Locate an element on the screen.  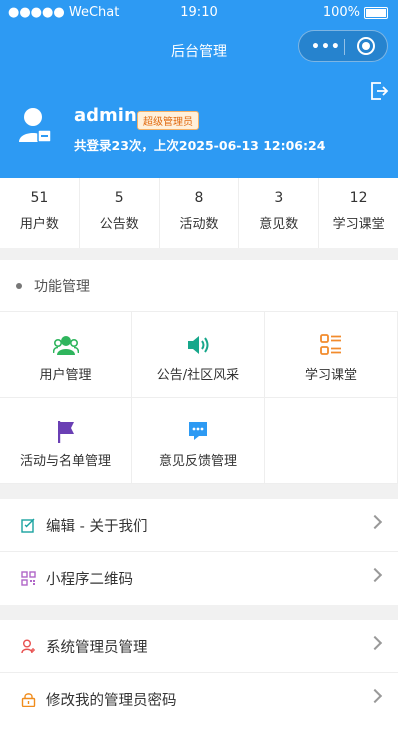
users-icon is located at coordinates (65, 345).